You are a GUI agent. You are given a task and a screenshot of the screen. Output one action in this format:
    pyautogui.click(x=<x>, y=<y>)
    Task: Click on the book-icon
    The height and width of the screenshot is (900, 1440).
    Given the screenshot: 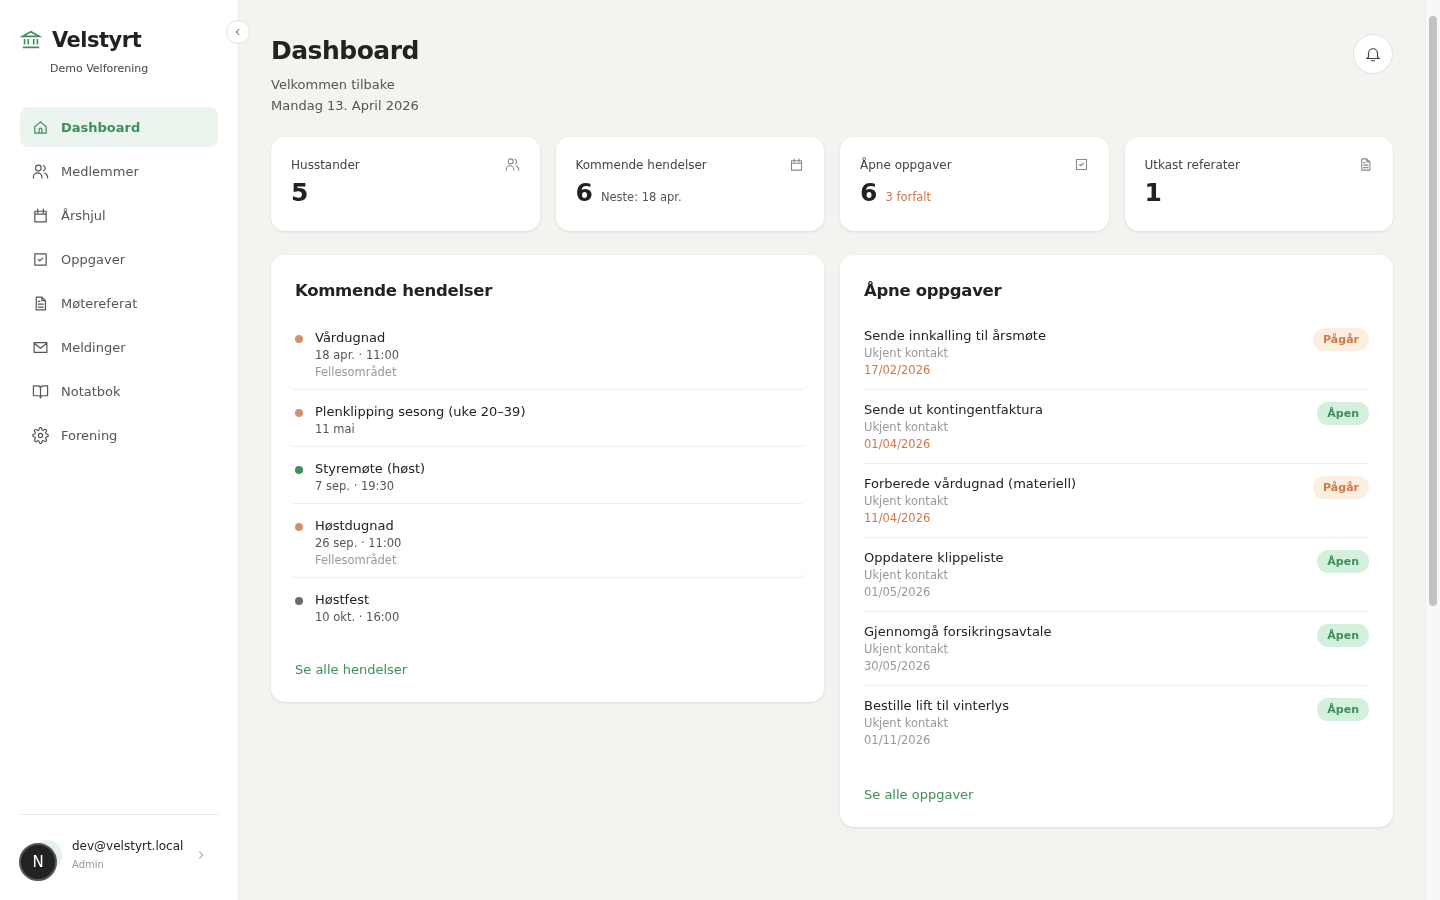 What is the action you would take?
    pyautogui.click(x=40, y=391)
    